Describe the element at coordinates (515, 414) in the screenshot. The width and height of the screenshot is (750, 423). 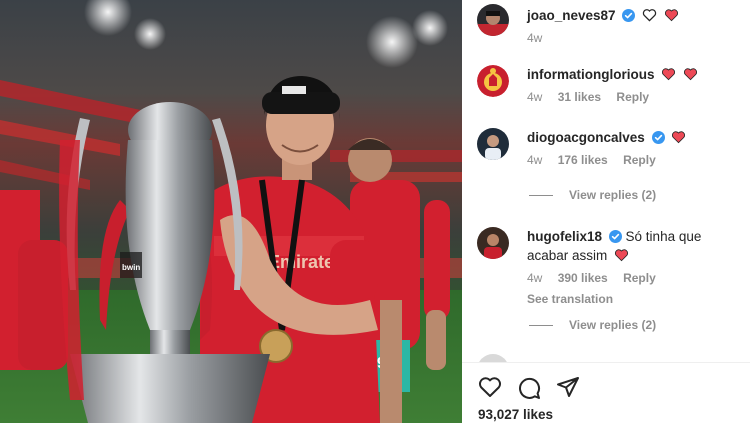
I see `post-likes-count: 93,027 likes` at that location.